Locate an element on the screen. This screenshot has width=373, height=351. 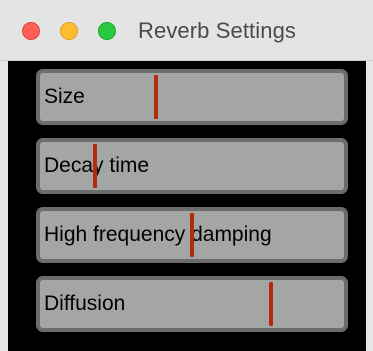
slider-label-size: Size is located at coordinates (64, 96).